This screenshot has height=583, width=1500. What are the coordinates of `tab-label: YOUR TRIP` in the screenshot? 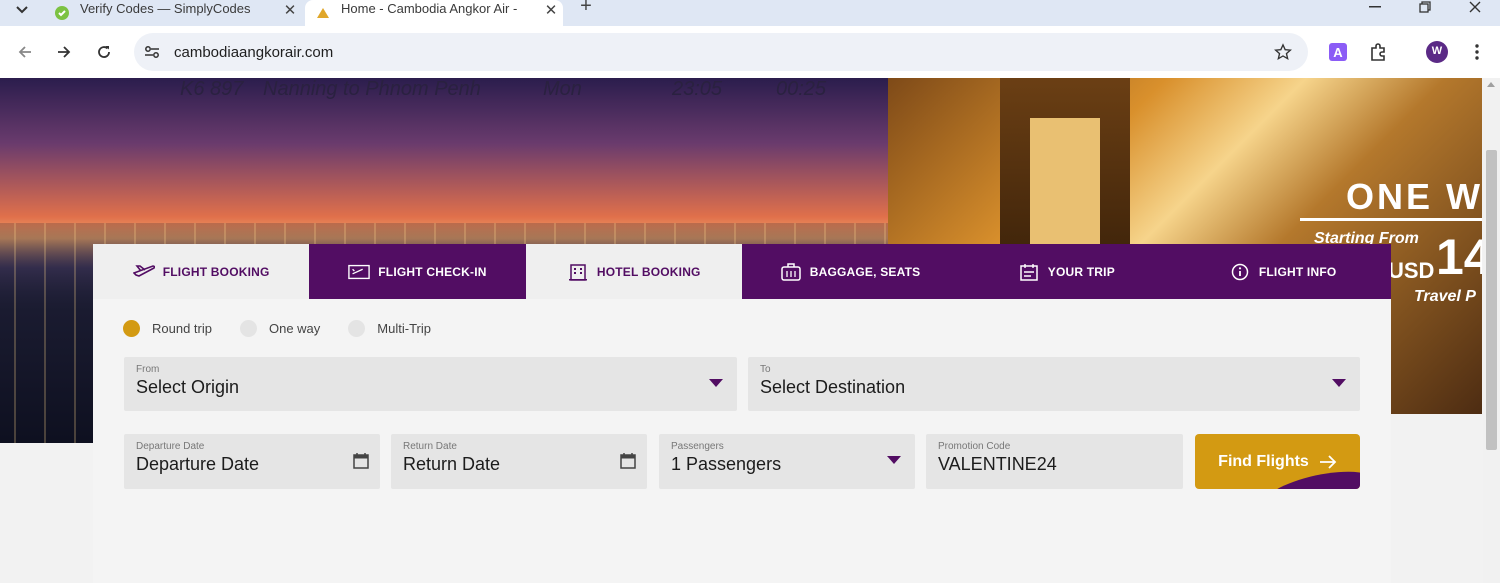 It's located at (1081, 271).